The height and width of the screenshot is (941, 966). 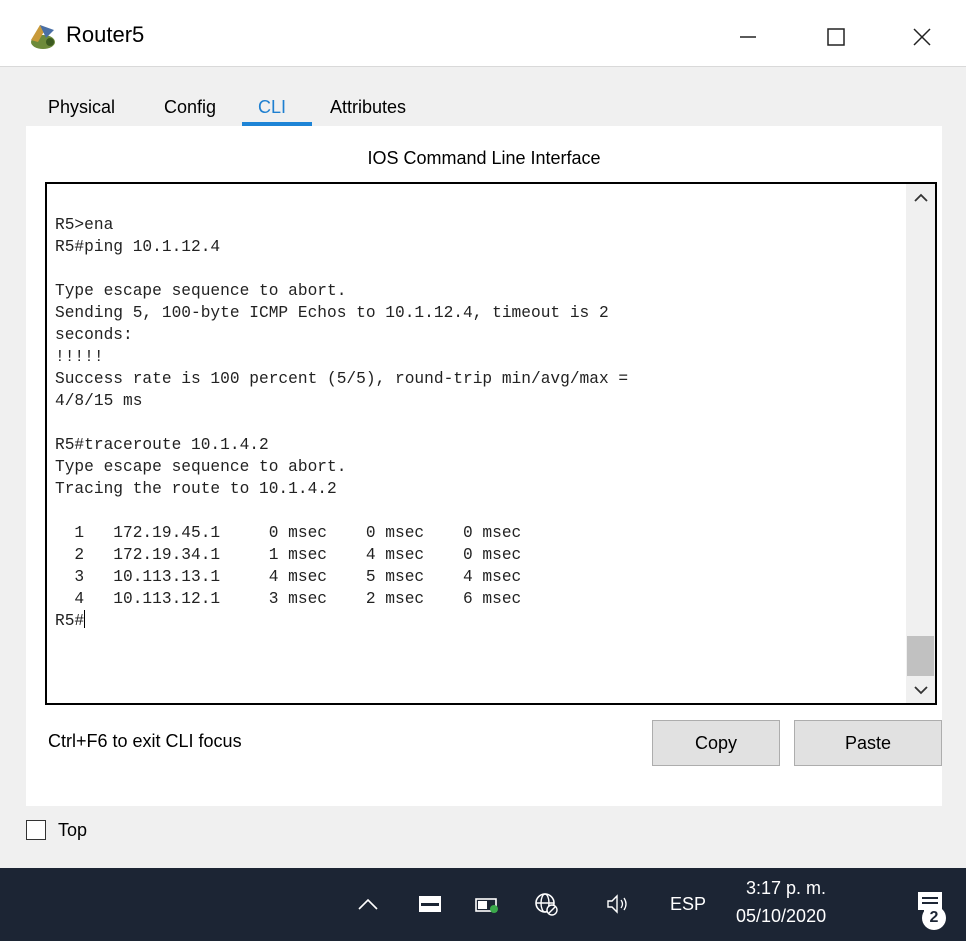 I want to click on keyboard-tray-button, so click(x=430, y=904).